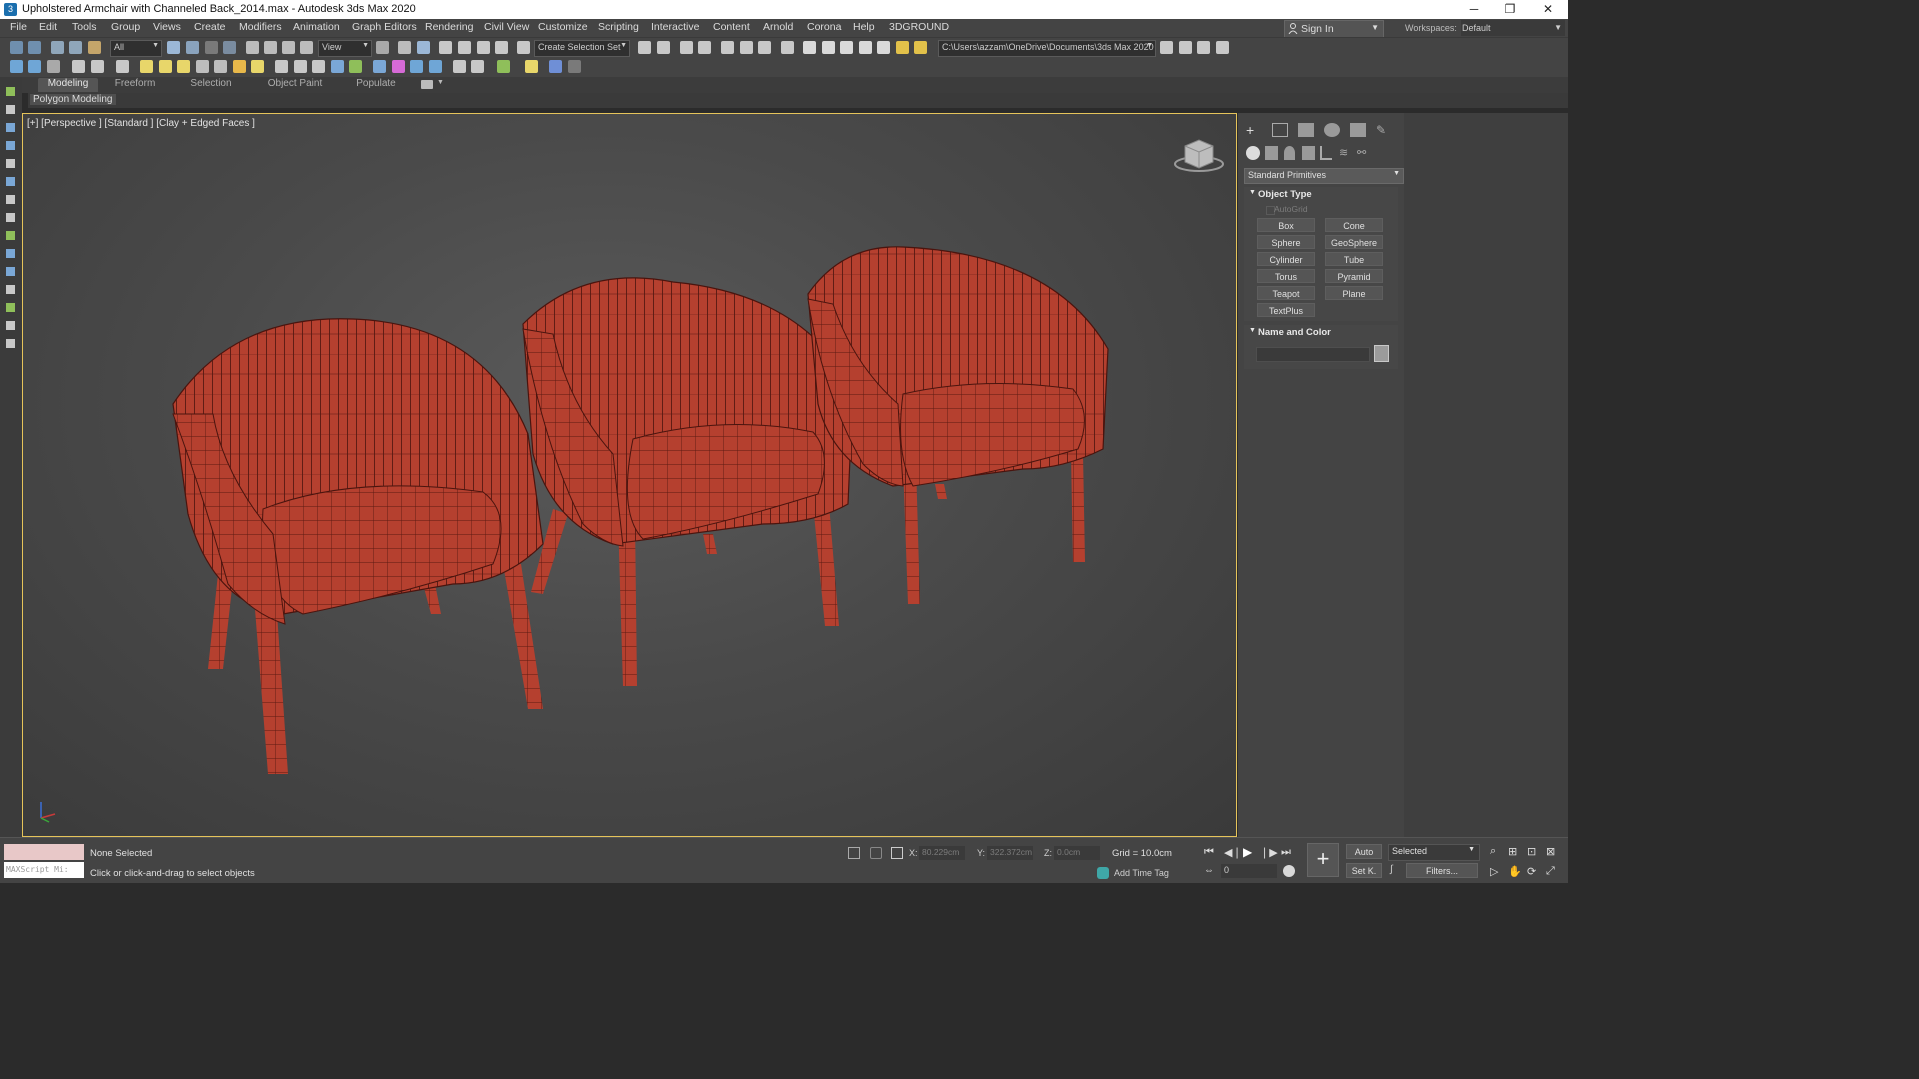 Image resolution: width=1919 pixels, height=1079 pixels. Describe the element at coordinates (1249, 871) in the screenshot. I see `current-frame-field: 0` at that location.